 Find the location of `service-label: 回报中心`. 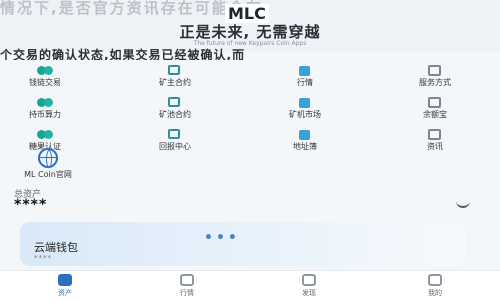

service-label: 回报中心 is located at coordinates (175, 146).